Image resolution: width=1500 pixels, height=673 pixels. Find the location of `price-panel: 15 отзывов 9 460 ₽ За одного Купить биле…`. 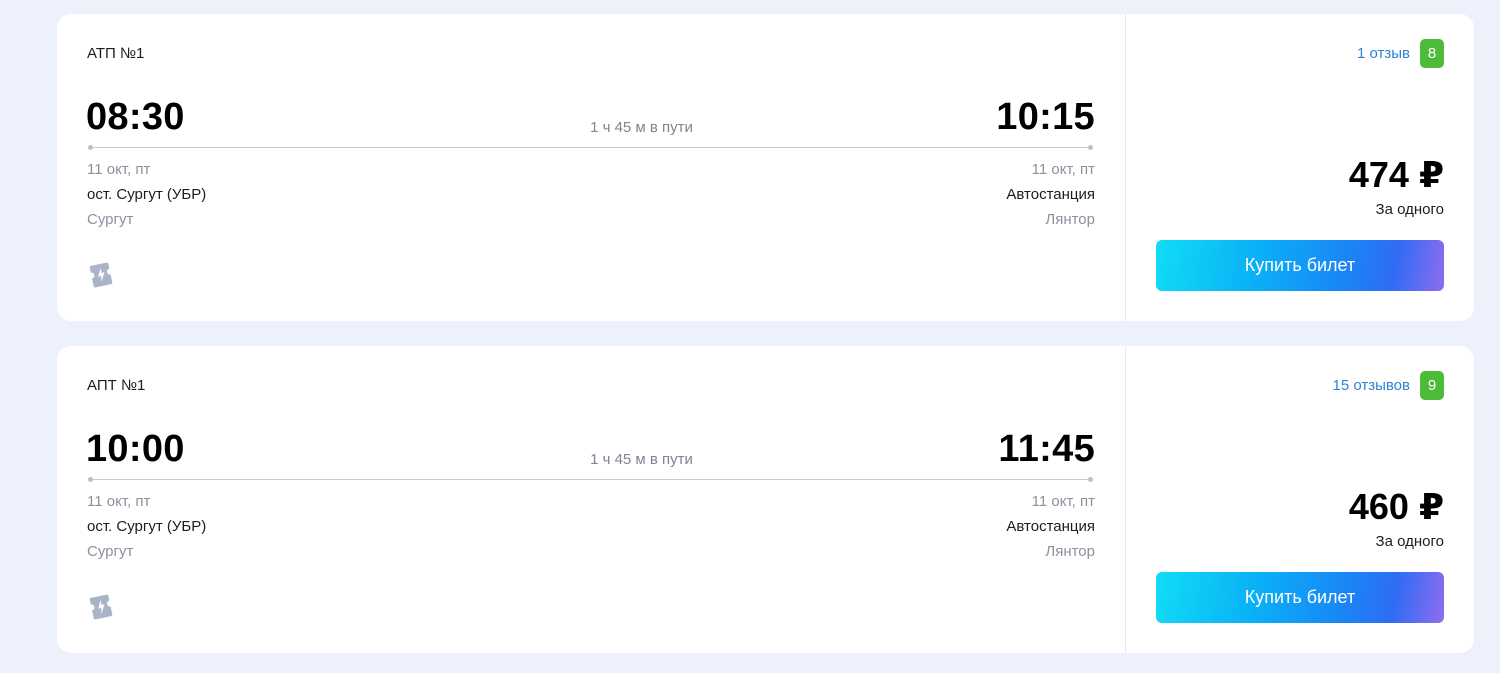

price-panel: 15 отзывов 9 460 ₽ За одного Купить биле… is located at coordinates (1300, 499).